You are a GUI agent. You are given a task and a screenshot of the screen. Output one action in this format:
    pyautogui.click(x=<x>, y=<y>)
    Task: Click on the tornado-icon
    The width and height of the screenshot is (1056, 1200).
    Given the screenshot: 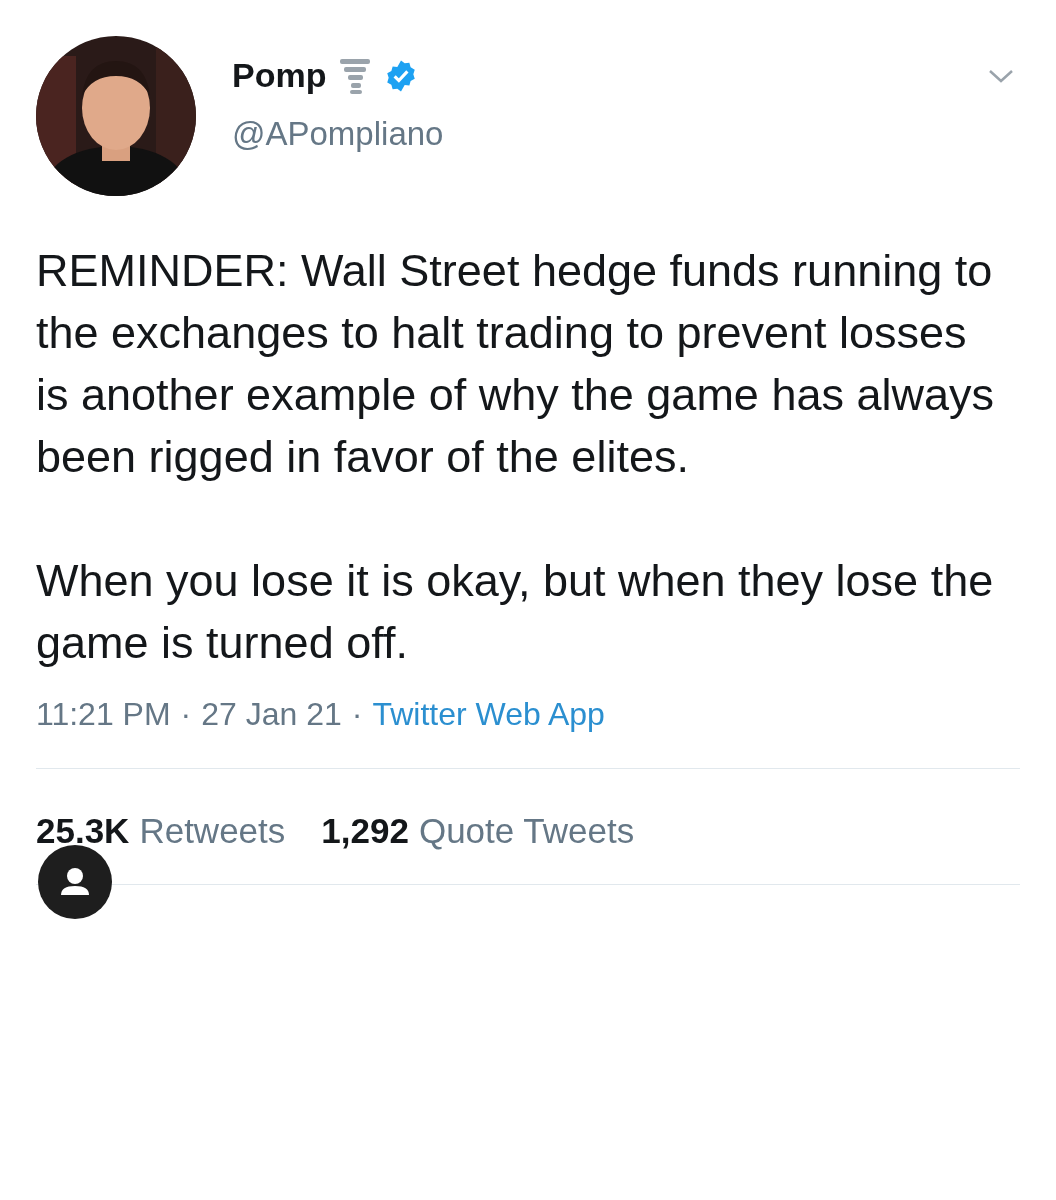 What is the action you would take?
    pyautogui.click(x=355, y=75)
    